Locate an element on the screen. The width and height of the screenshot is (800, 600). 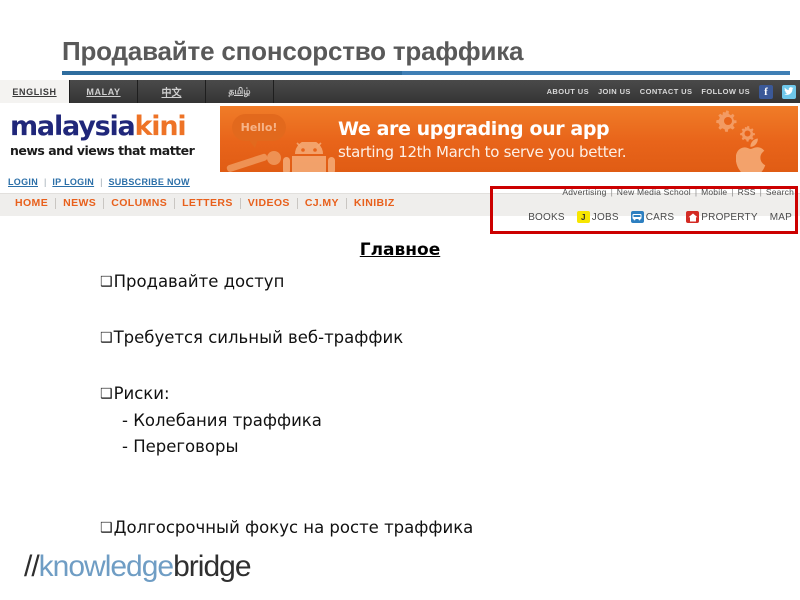
content-heading: Главное is located at coordinates (400, 250).